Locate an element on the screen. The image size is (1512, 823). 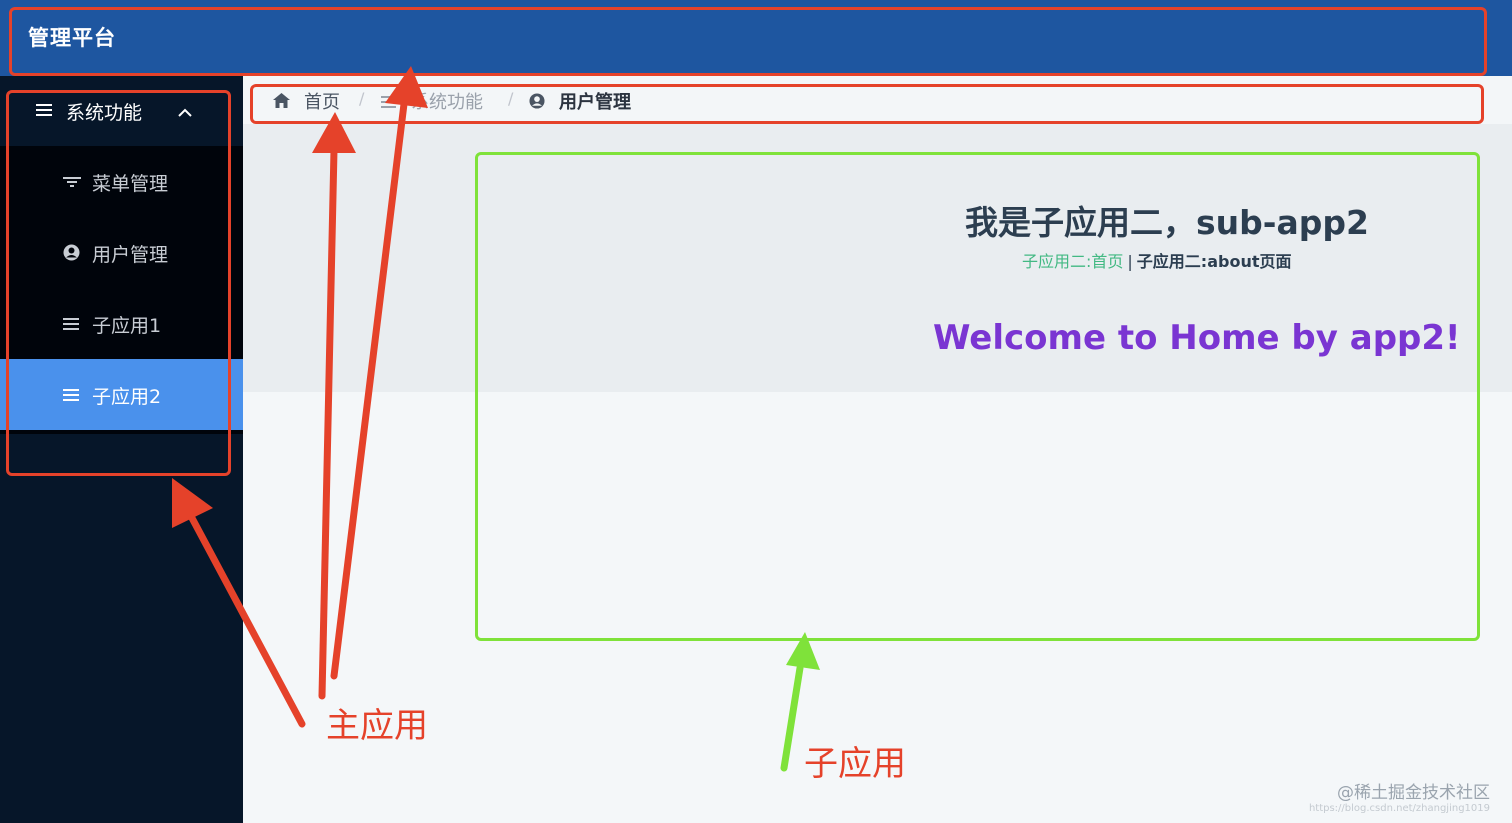
menu-group-system-functions: 系统功能 is located at coordinates (121, 111).